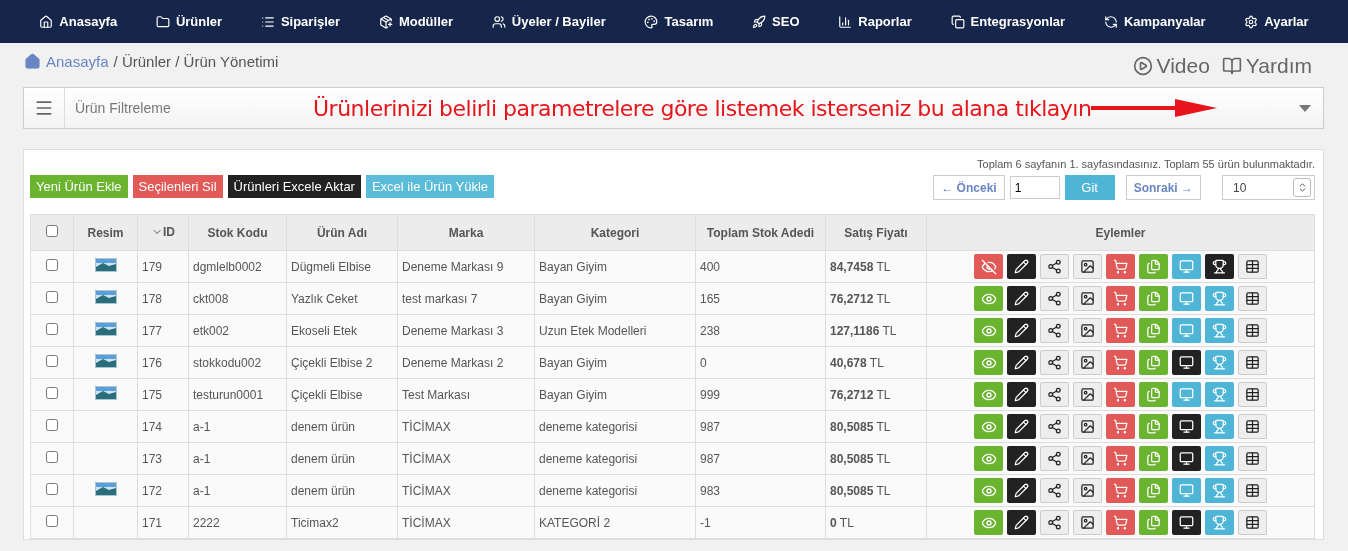 The image size is (1348, 551). What do you see at coordinates (105, 232) in the screenshot?
I see `column-header: Resim` at bounding box center [105, 232].